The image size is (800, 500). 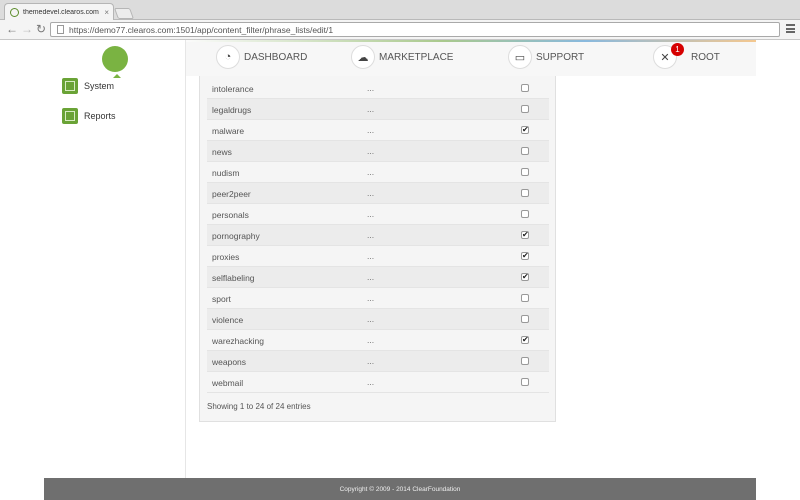 I want to click on nav-support: ▭ SUPPORT, so click(x=546, y=57).